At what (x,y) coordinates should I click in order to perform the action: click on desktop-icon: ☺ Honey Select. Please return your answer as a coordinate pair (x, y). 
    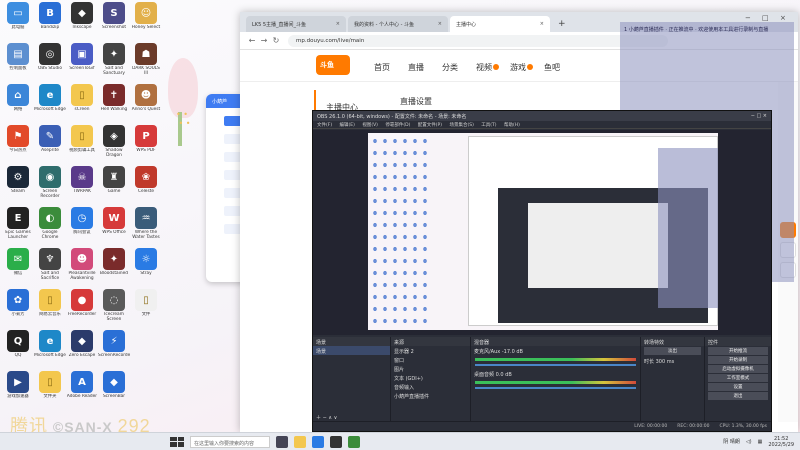
    Looking at the image, I should click on (146, 18).